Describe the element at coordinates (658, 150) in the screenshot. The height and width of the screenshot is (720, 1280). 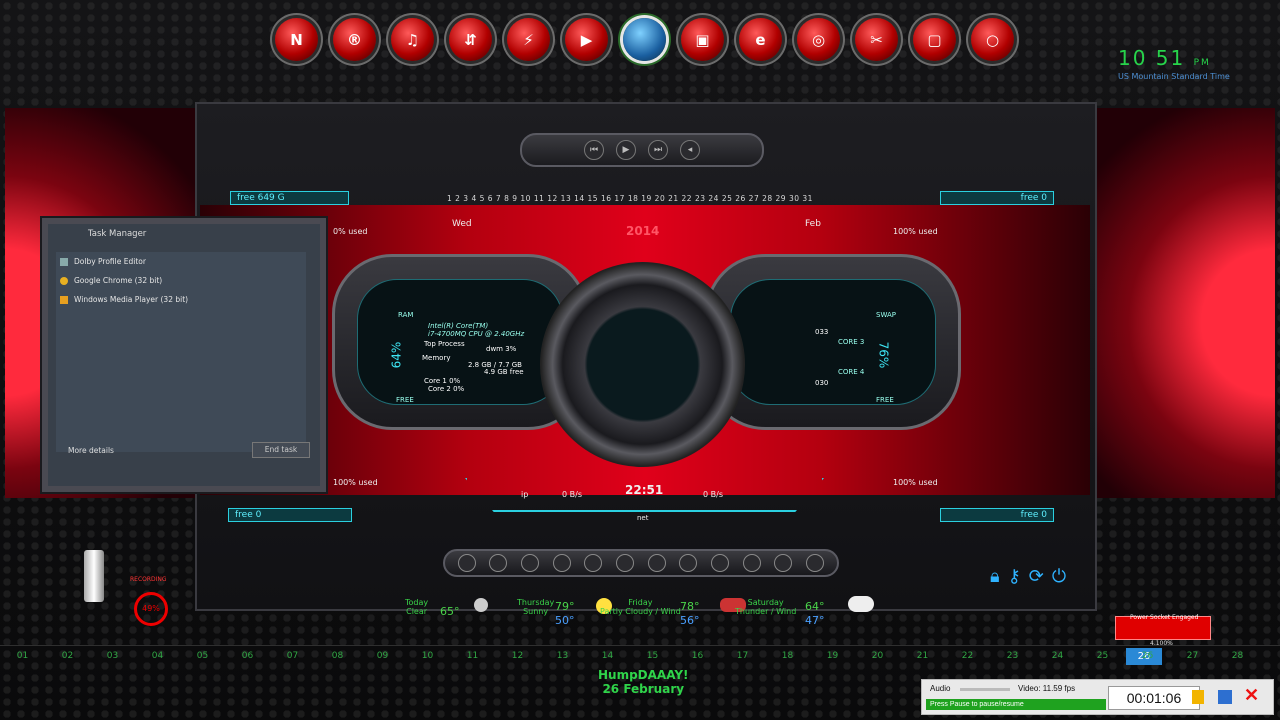
I see `next-icon: ⏭` at that location.